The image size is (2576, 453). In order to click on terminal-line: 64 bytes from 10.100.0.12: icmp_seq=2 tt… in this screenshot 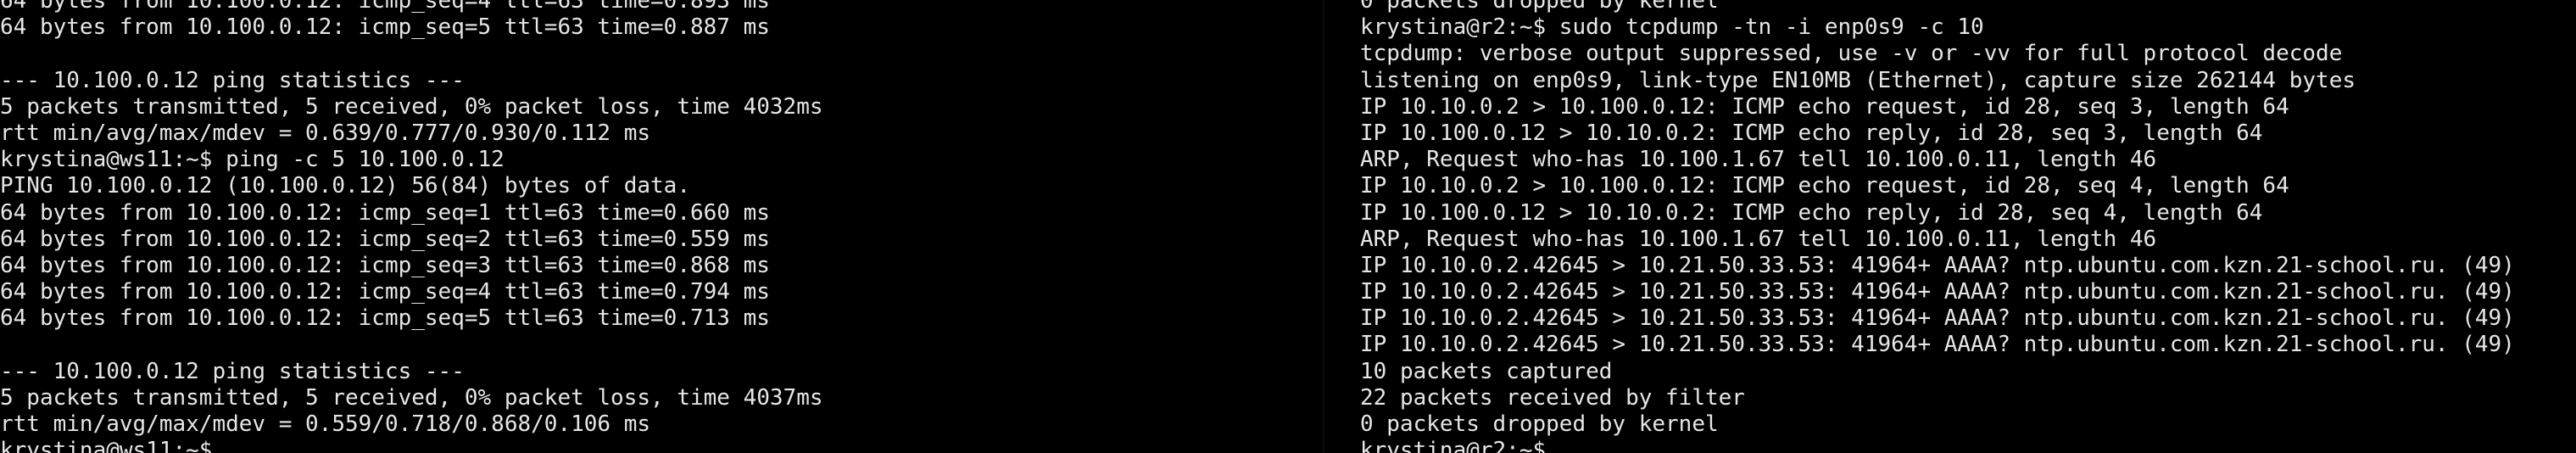, I will do `click(385, 239)`.